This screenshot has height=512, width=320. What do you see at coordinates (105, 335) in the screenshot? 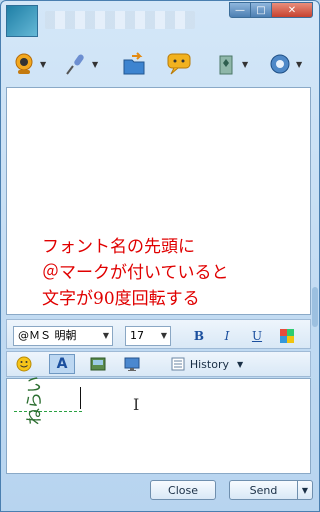
I see `font-name-dropdown-icon: ▼` at bounding box center [105, 335].